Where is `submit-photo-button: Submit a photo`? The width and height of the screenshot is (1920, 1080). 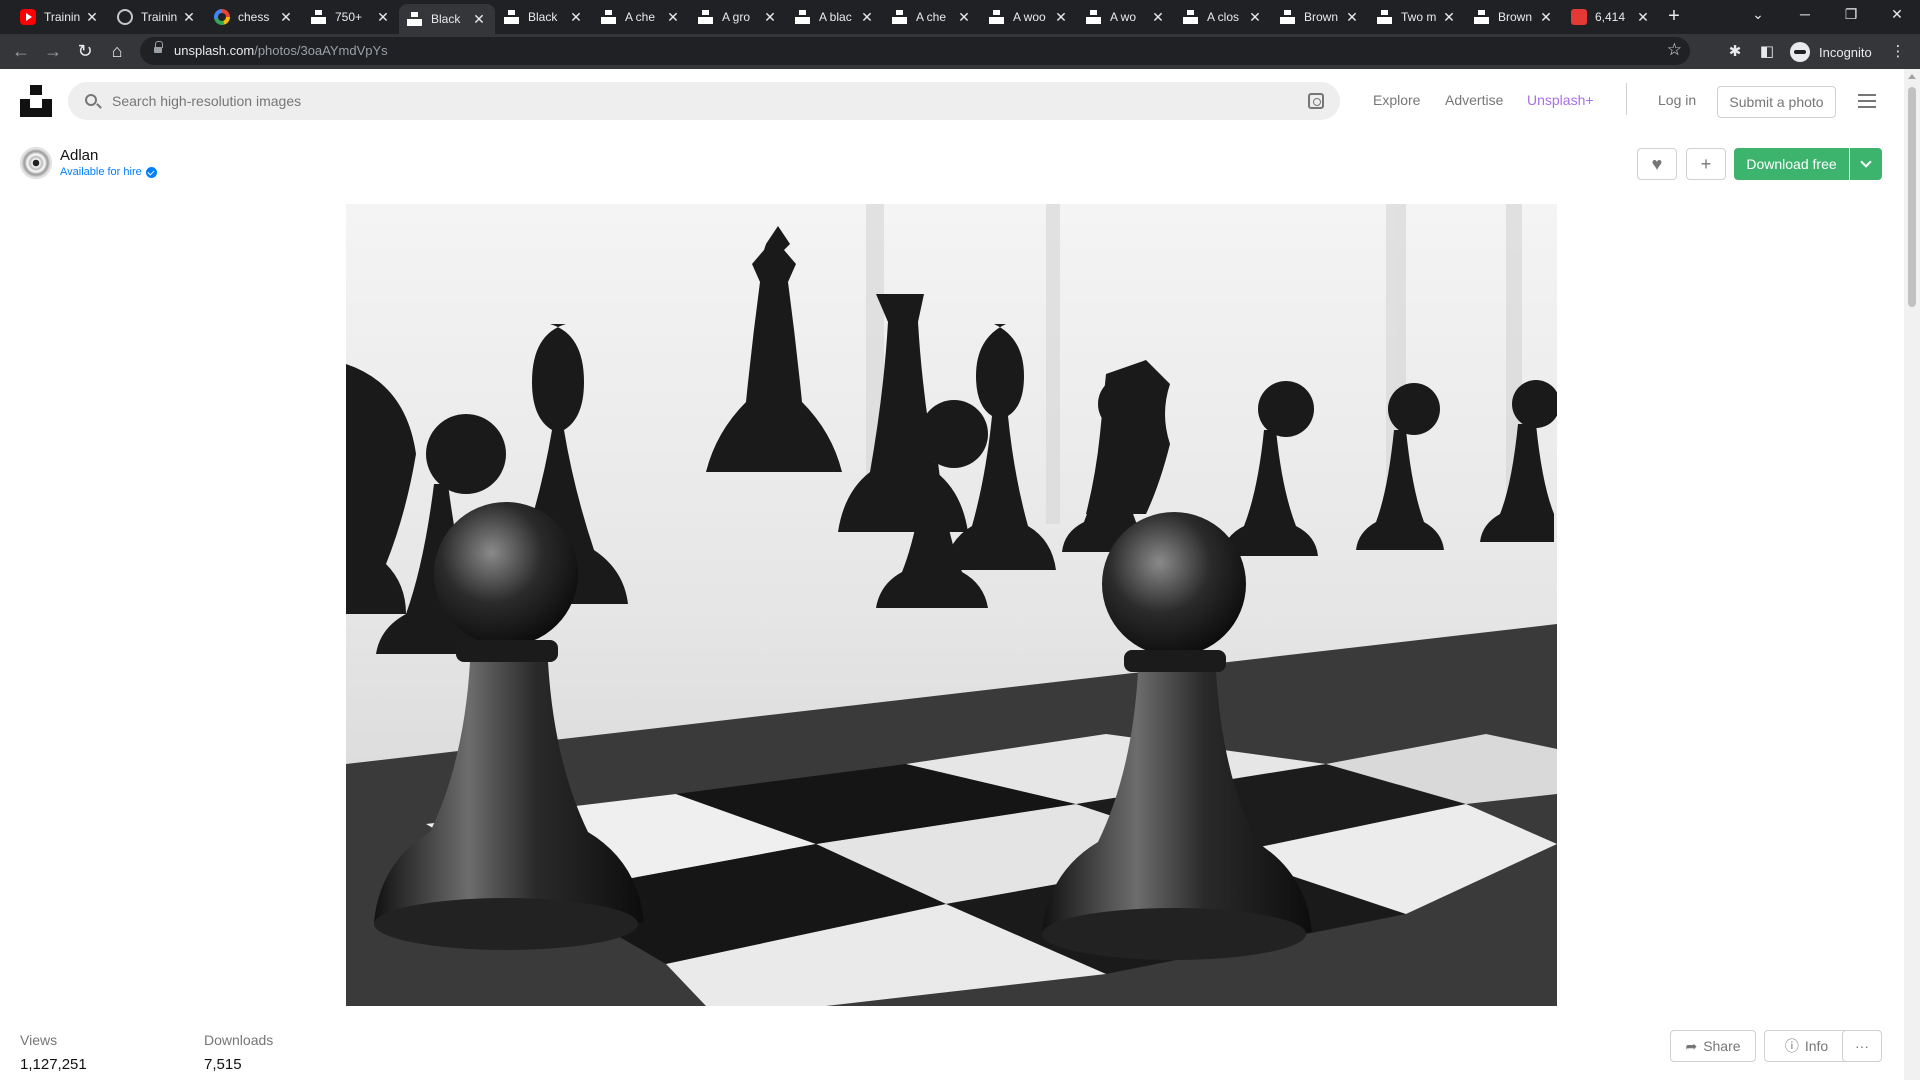
submit-photo-button: Submit a photo is located at coordinates (1776, 102).